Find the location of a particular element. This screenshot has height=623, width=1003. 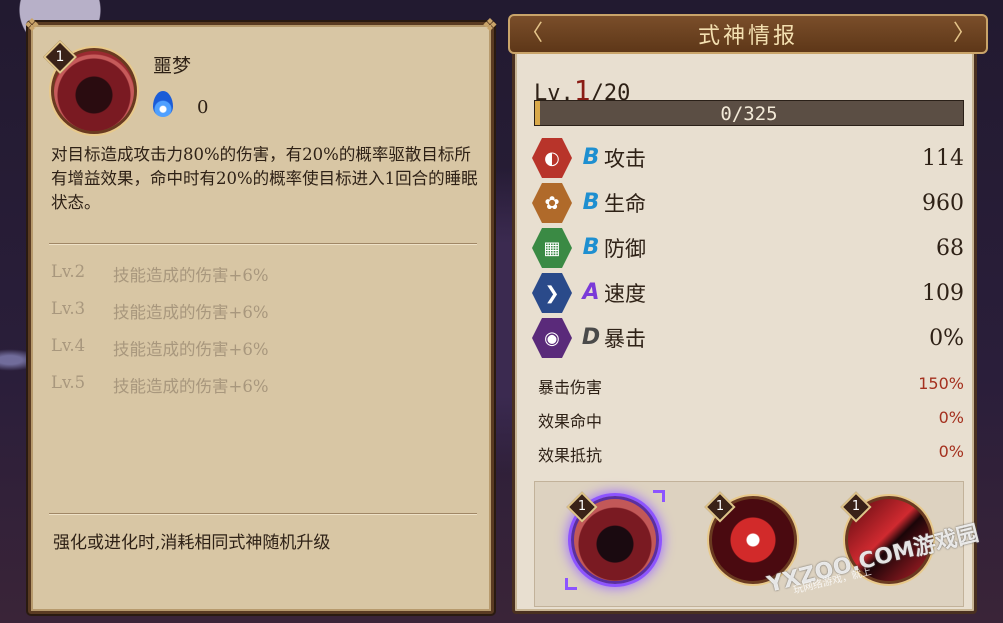

stat-row-hp: ✿ B 生命 960 is located at coordinates (748, 203).